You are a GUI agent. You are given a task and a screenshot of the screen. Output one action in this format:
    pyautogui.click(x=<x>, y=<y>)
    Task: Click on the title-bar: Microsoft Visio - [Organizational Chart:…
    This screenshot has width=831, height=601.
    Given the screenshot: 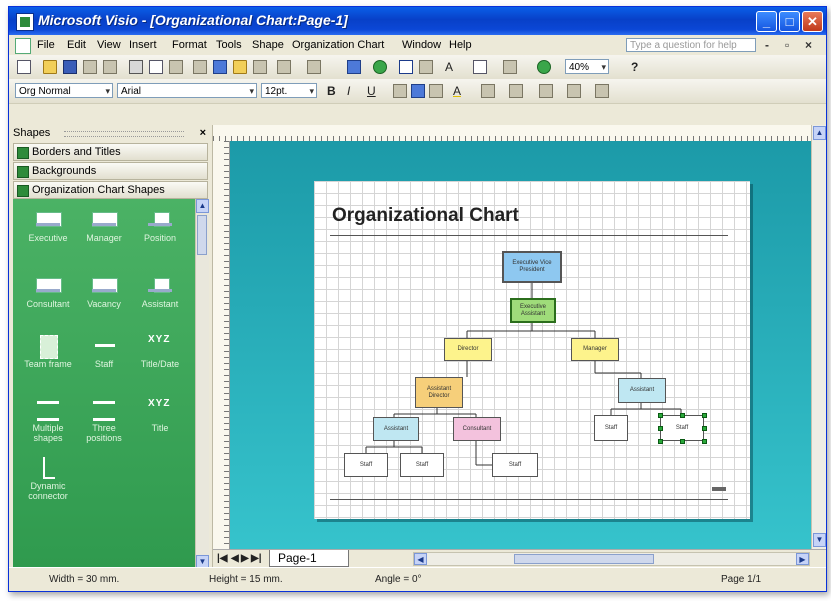 What is the action you would take?
    pyautogui.click(x=417, y=21)
    